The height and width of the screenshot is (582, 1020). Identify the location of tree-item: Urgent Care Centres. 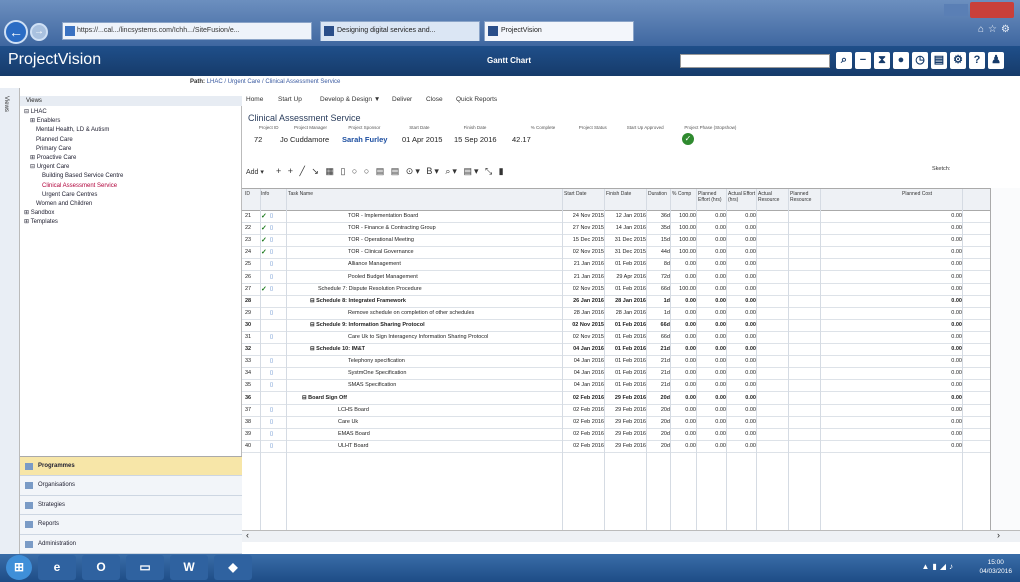
(131, 195).